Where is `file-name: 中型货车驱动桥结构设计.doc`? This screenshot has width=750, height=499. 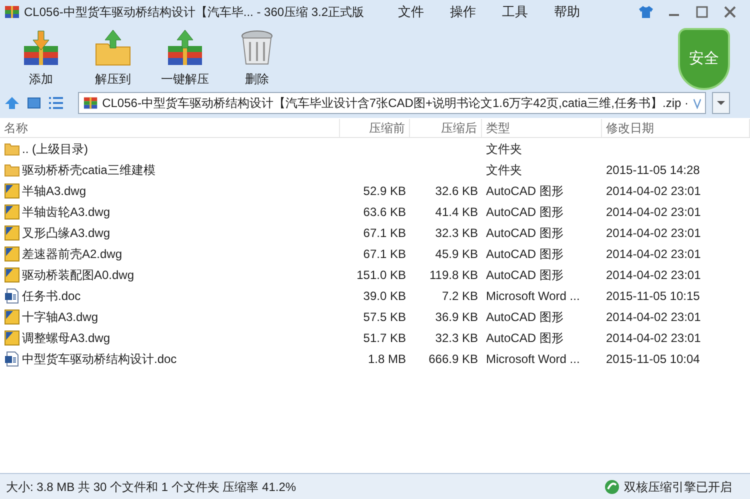 file-name: 中型货车驱动桥结构设计.doc is located at coordinates (99, 359).